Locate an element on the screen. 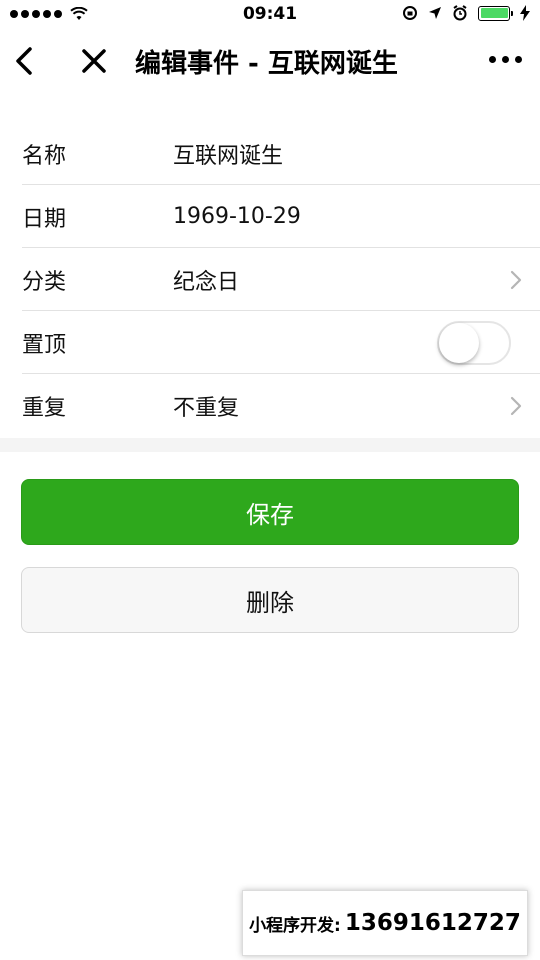 The width and height of the screenshot is (540, 960). date-label: 日期 is located at coordinates (44, 219).